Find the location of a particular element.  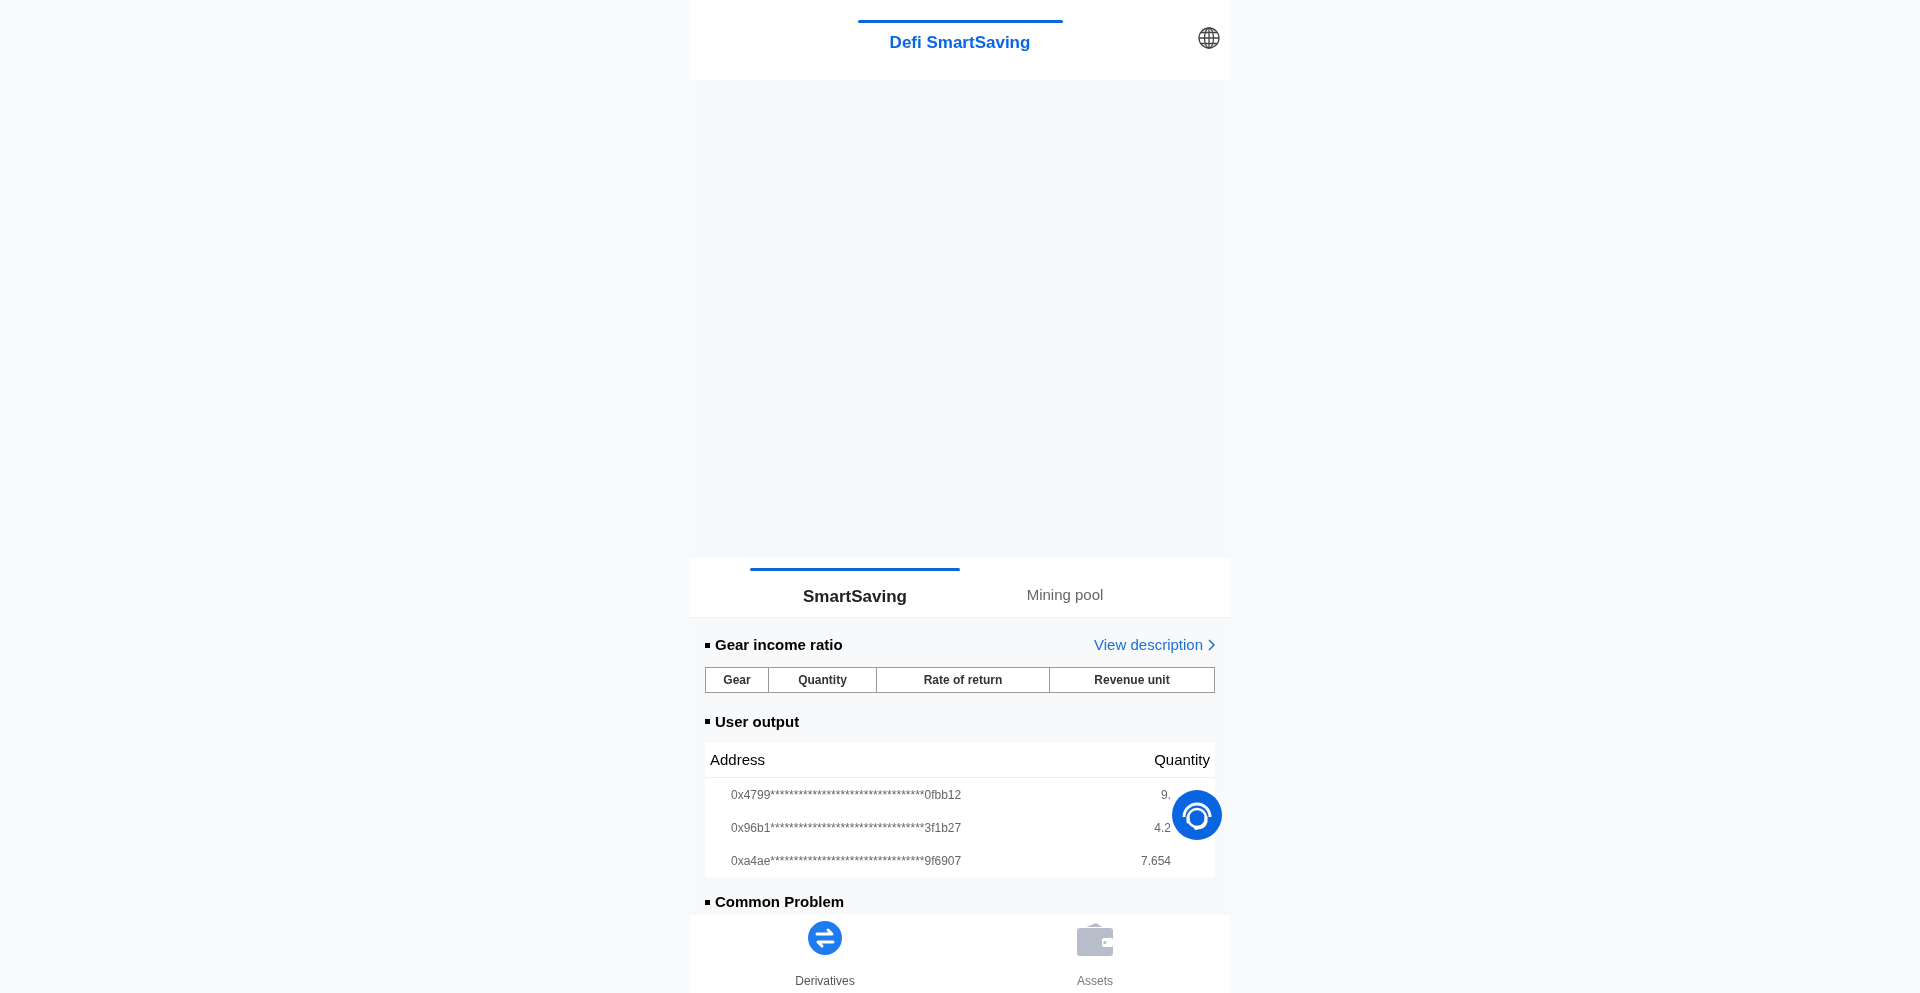

section-title: Gear income ratio is located at coordinates (774, 645).